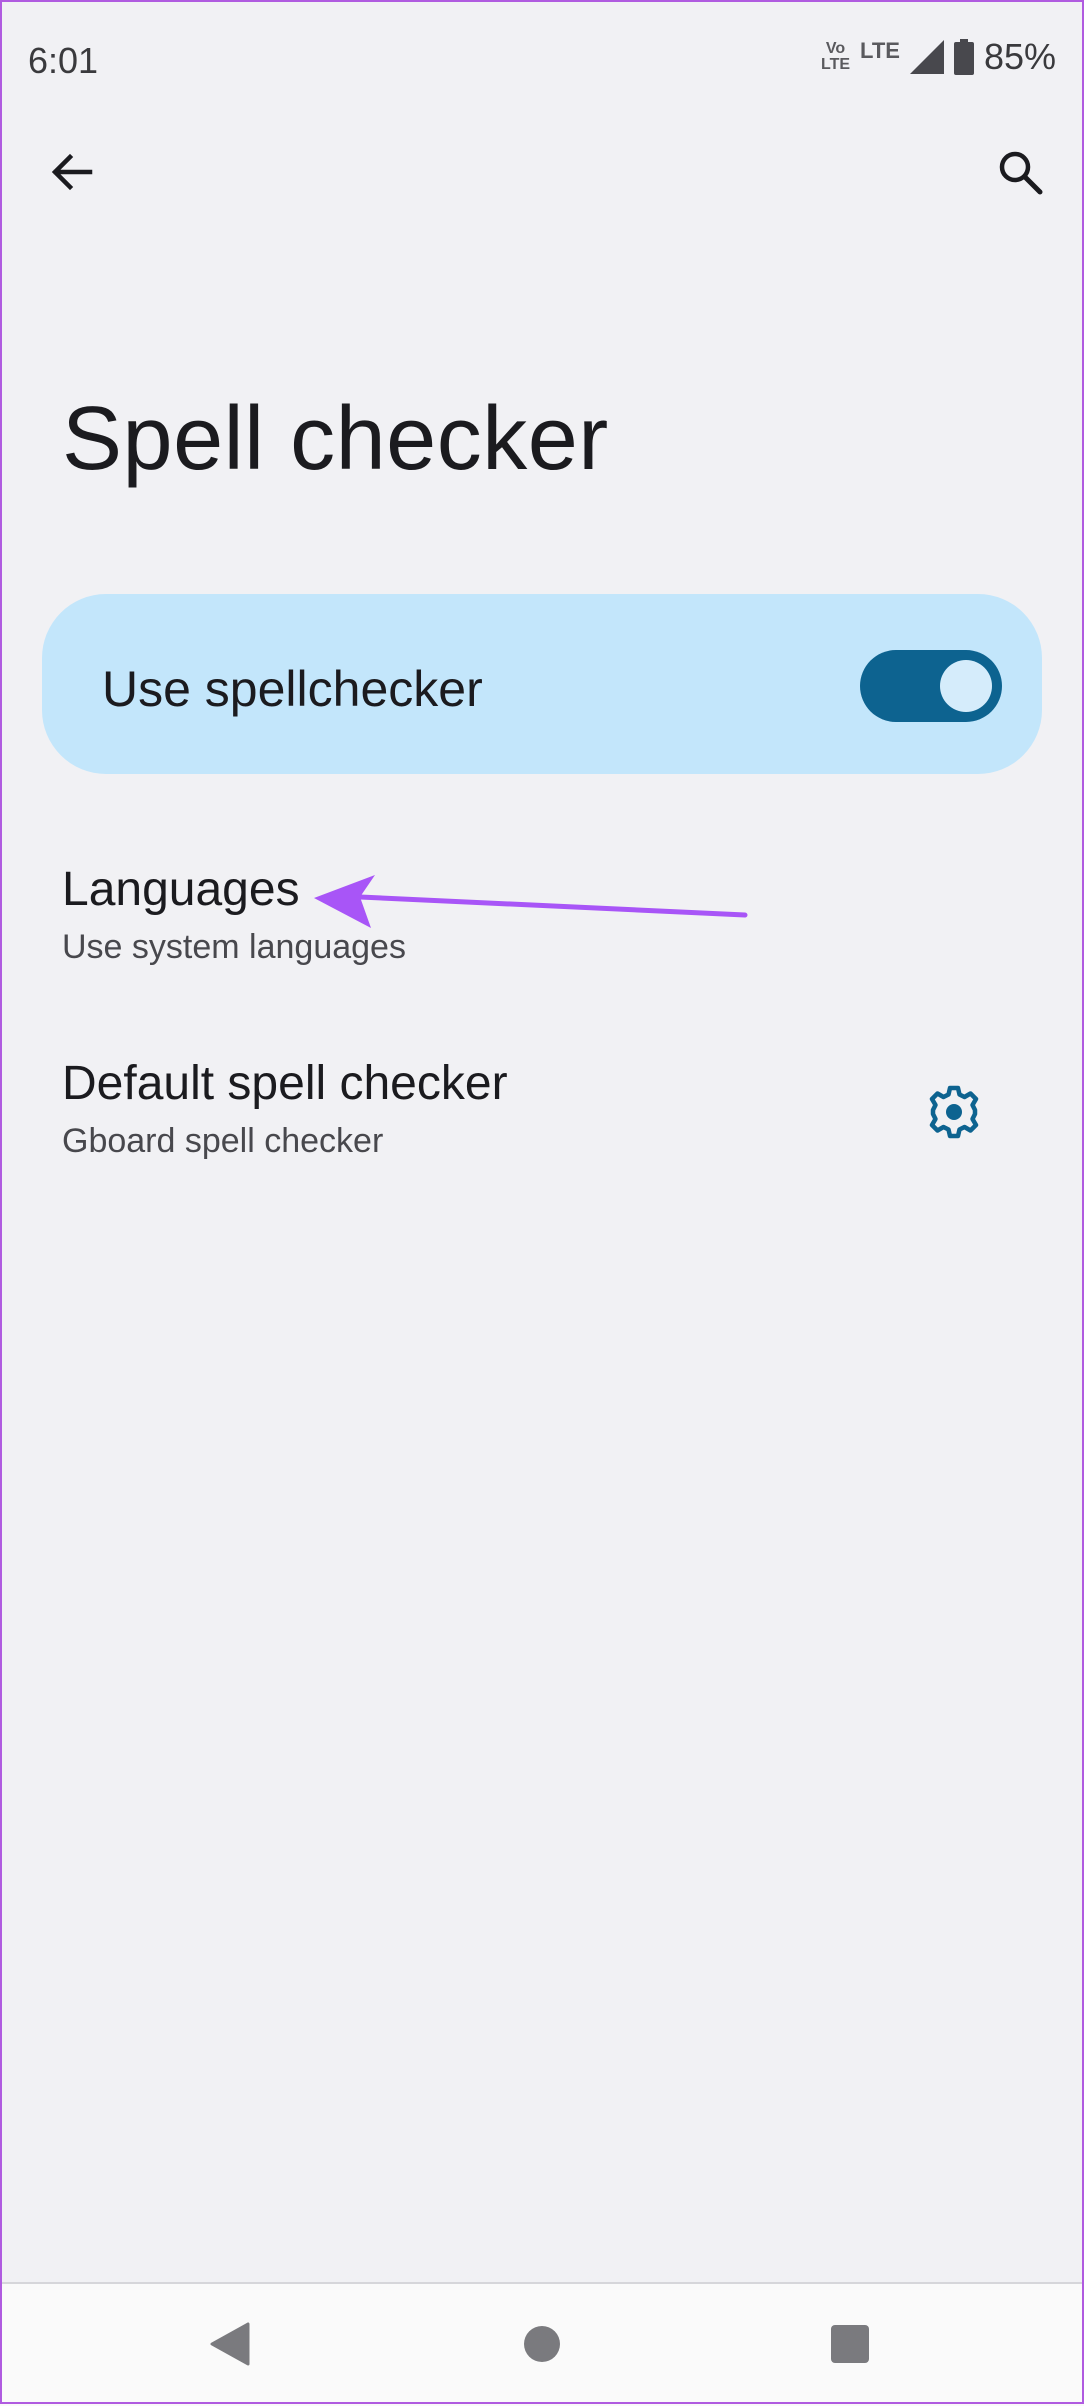  Describe the element at coordinates (966, 686) in the screenshot. I see `toggle-thumb` at that location.